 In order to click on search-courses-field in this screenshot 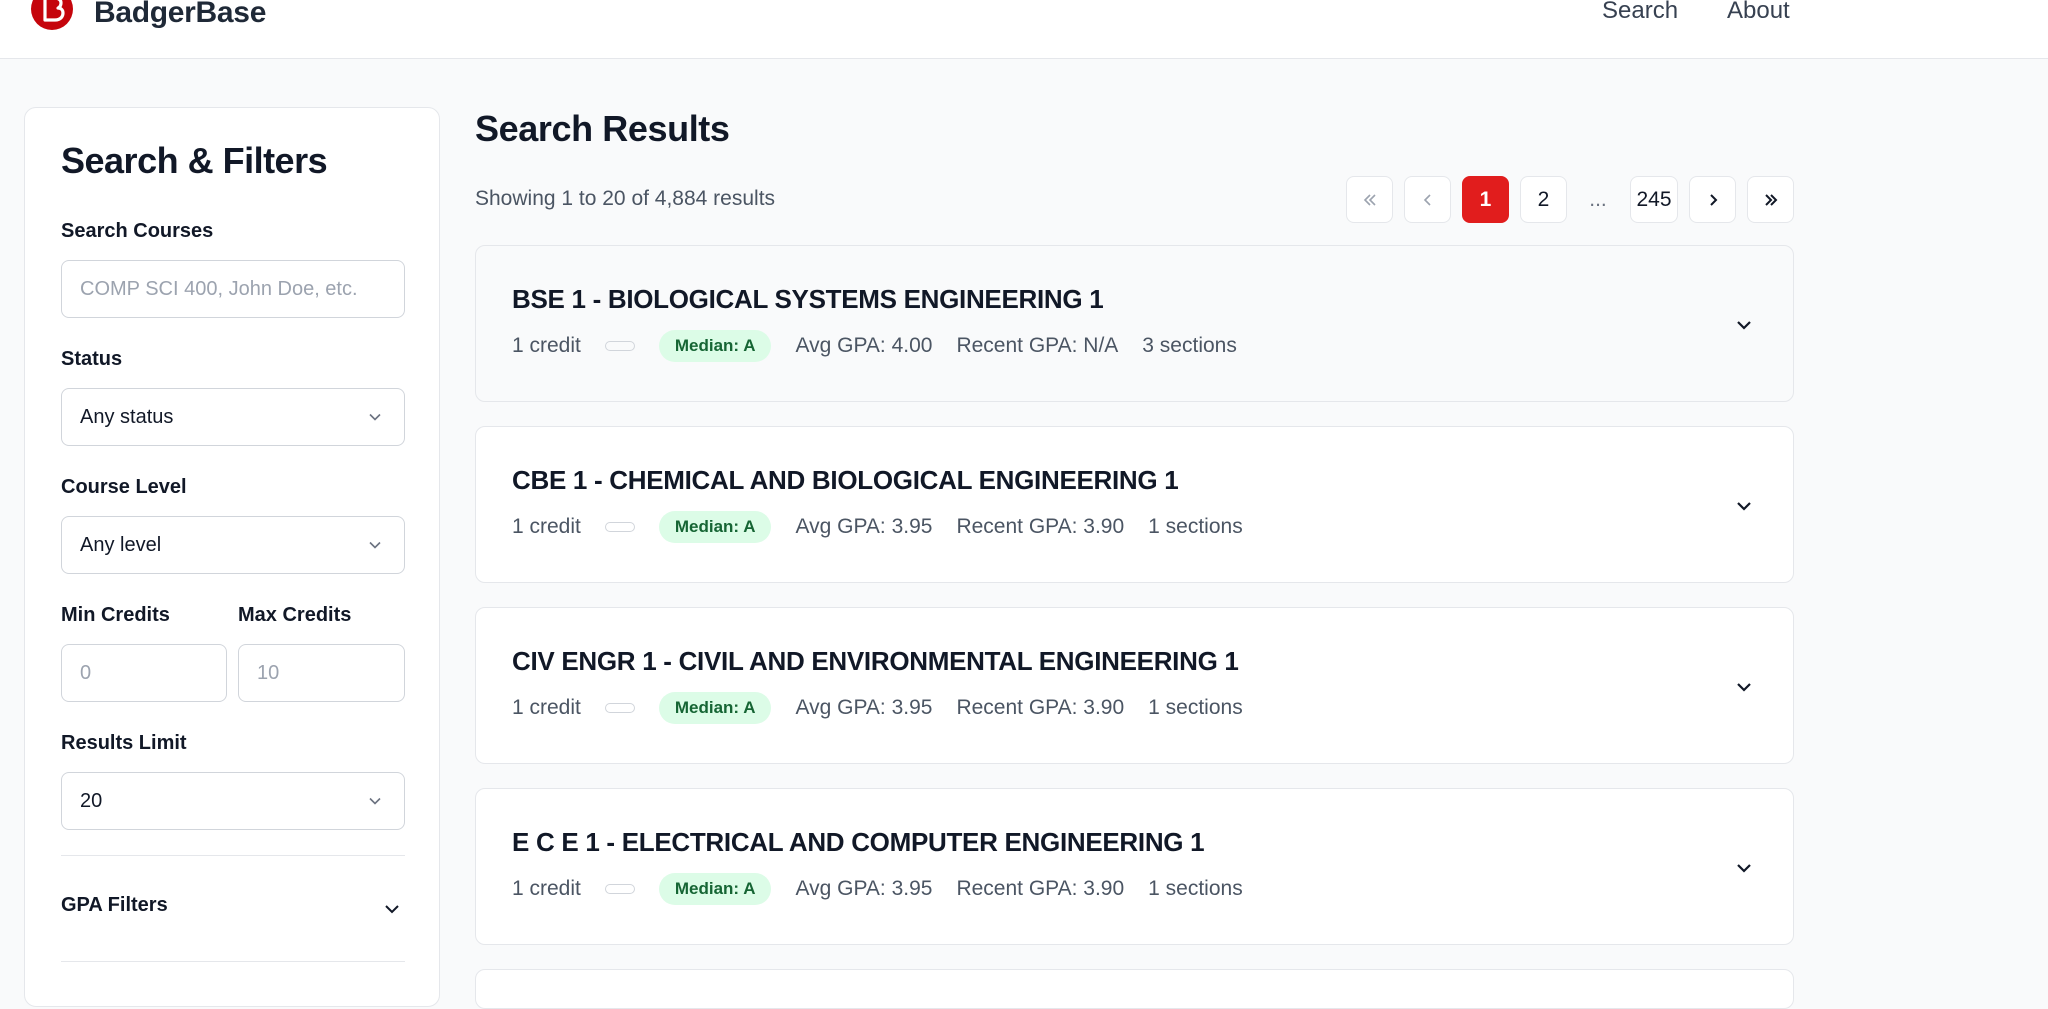, I will do `click(233, 289)`.